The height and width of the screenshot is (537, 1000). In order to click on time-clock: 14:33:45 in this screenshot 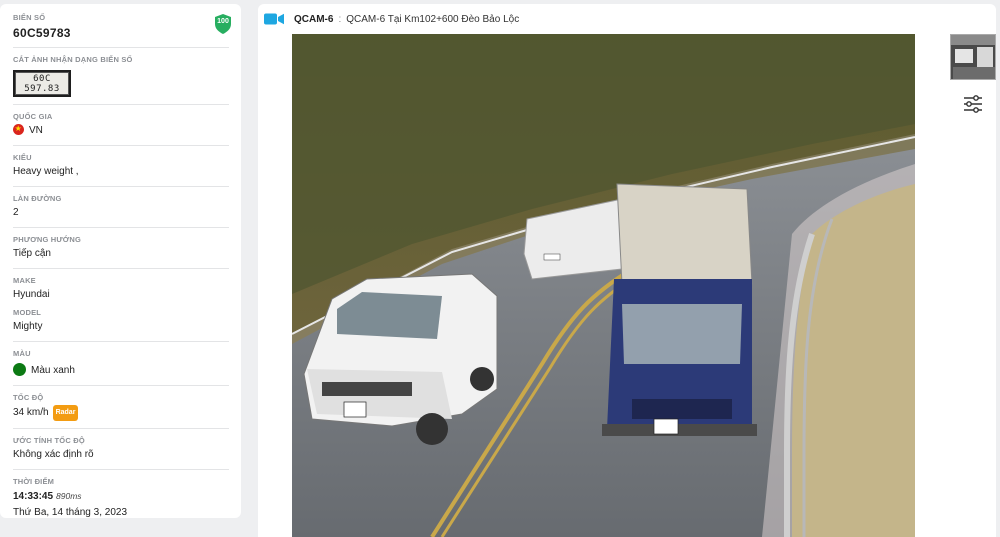, I will do `click(33, 496)`.